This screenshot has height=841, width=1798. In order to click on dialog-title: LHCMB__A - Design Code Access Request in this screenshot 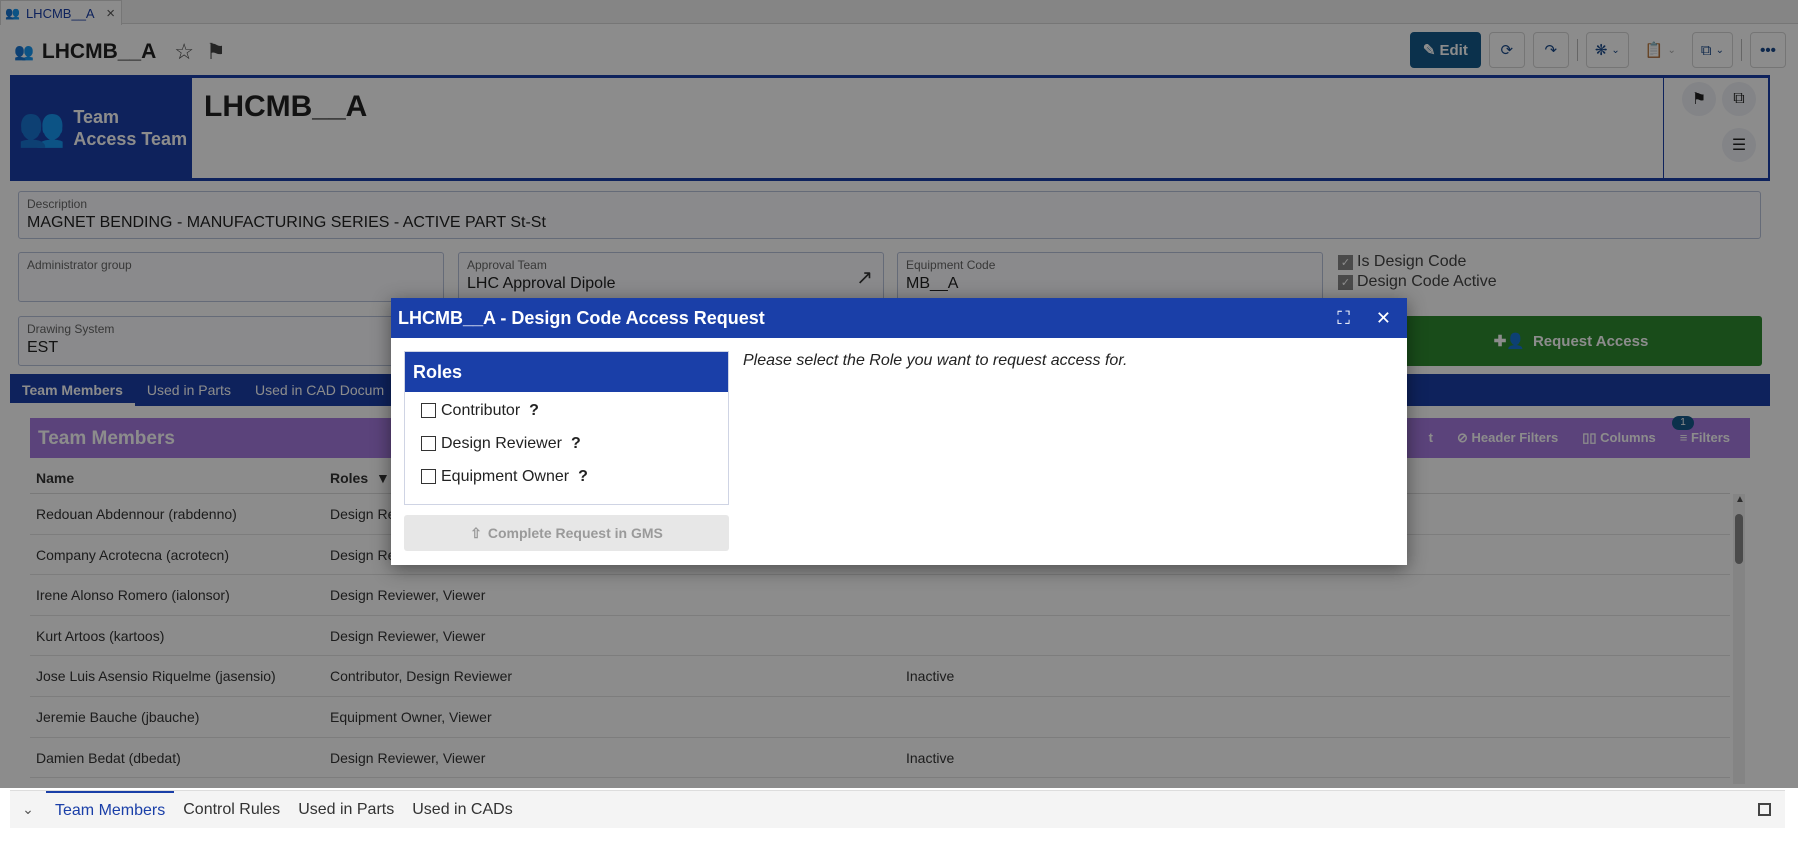, I will do `click(581, 317)`.